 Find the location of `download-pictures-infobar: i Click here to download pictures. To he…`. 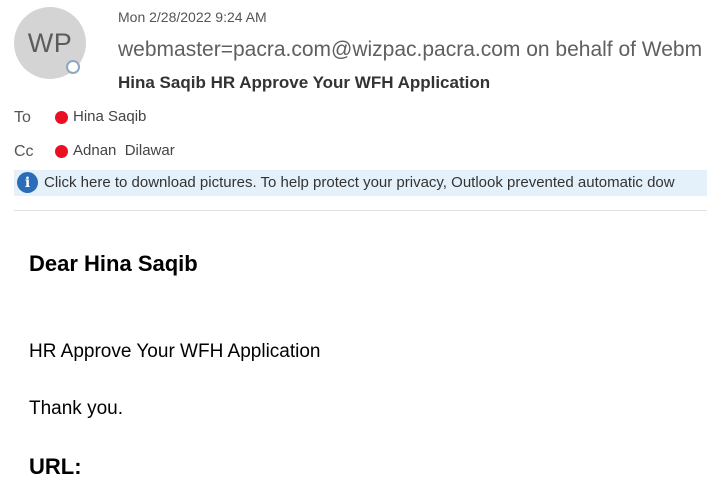

download-pictures-infobar: i Click here to download pictures. To he… is located at coordinates (360, 183).